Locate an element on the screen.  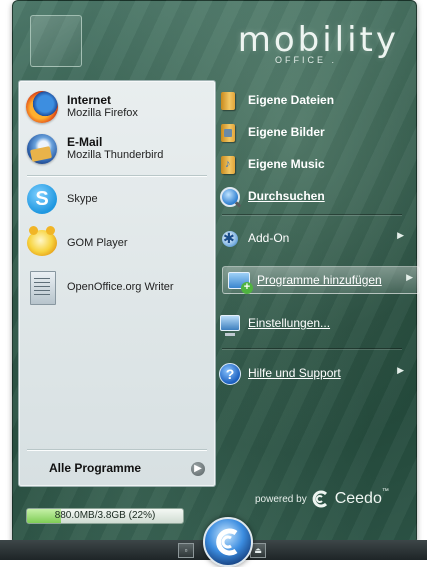
pictures-folder-icon is located at coordinates (229, 132).